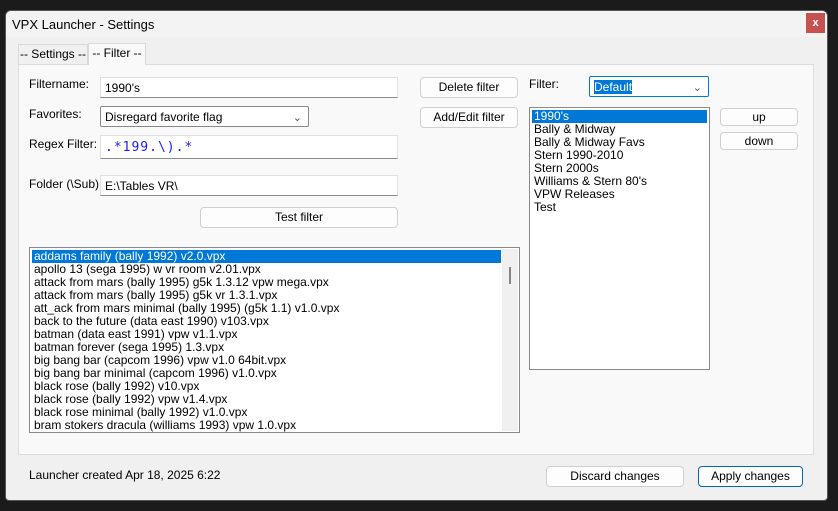 The height and width of the screenshot is (511, 838). I want to click on scrollbar, so click(510, 340).